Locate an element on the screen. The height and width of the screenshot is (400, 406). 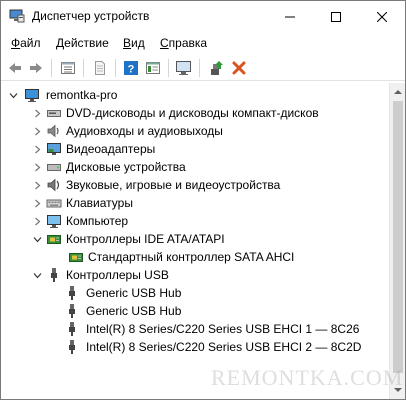
dvd-drive-icon is located at coordinates (54, 113).